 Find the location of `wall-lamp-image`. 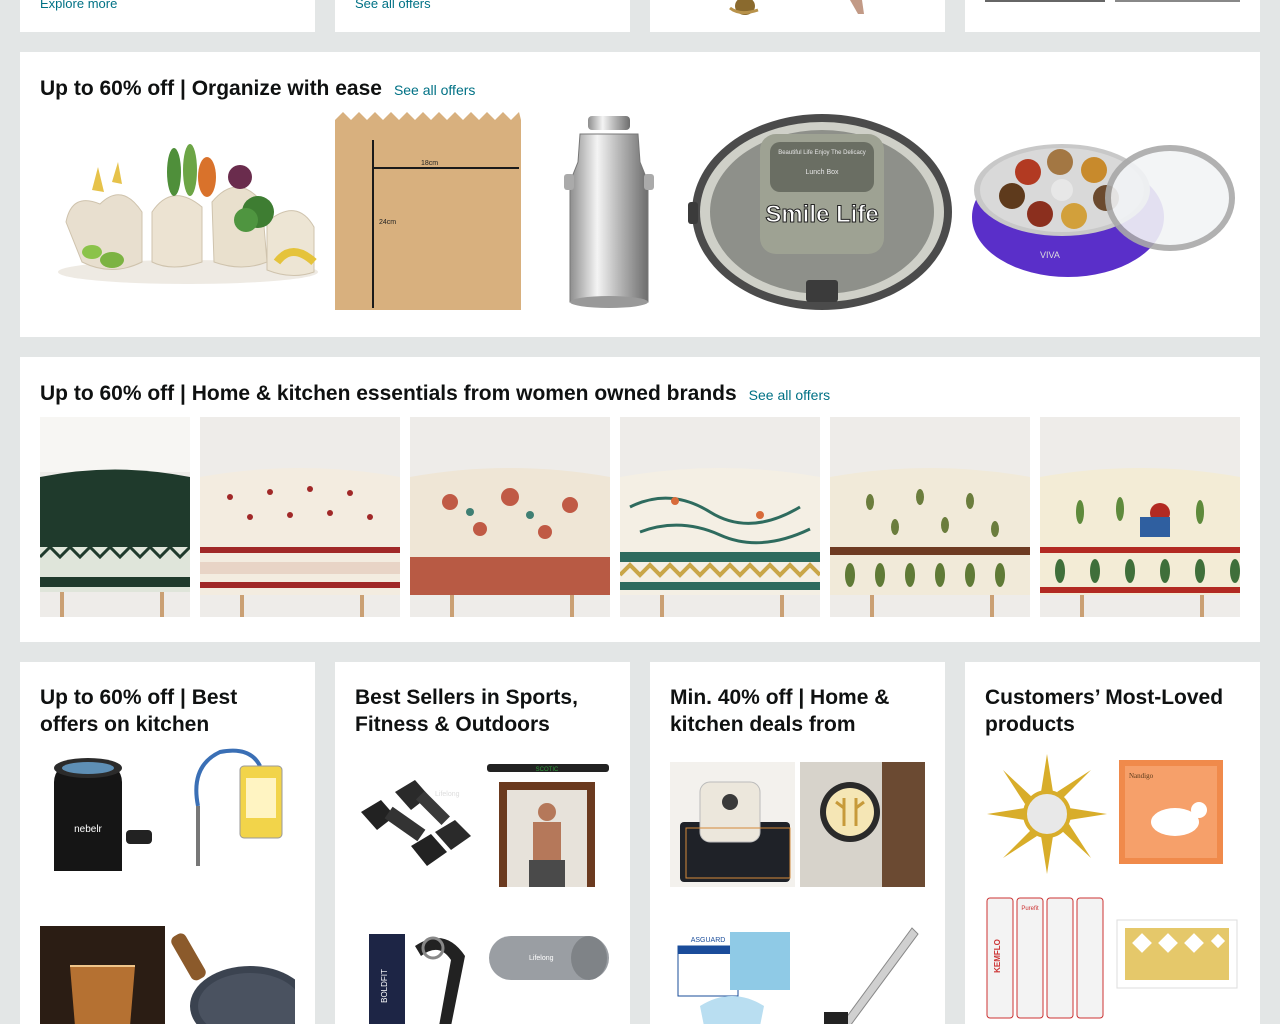

wall-lamp-image is located at coordinates (862, 824).